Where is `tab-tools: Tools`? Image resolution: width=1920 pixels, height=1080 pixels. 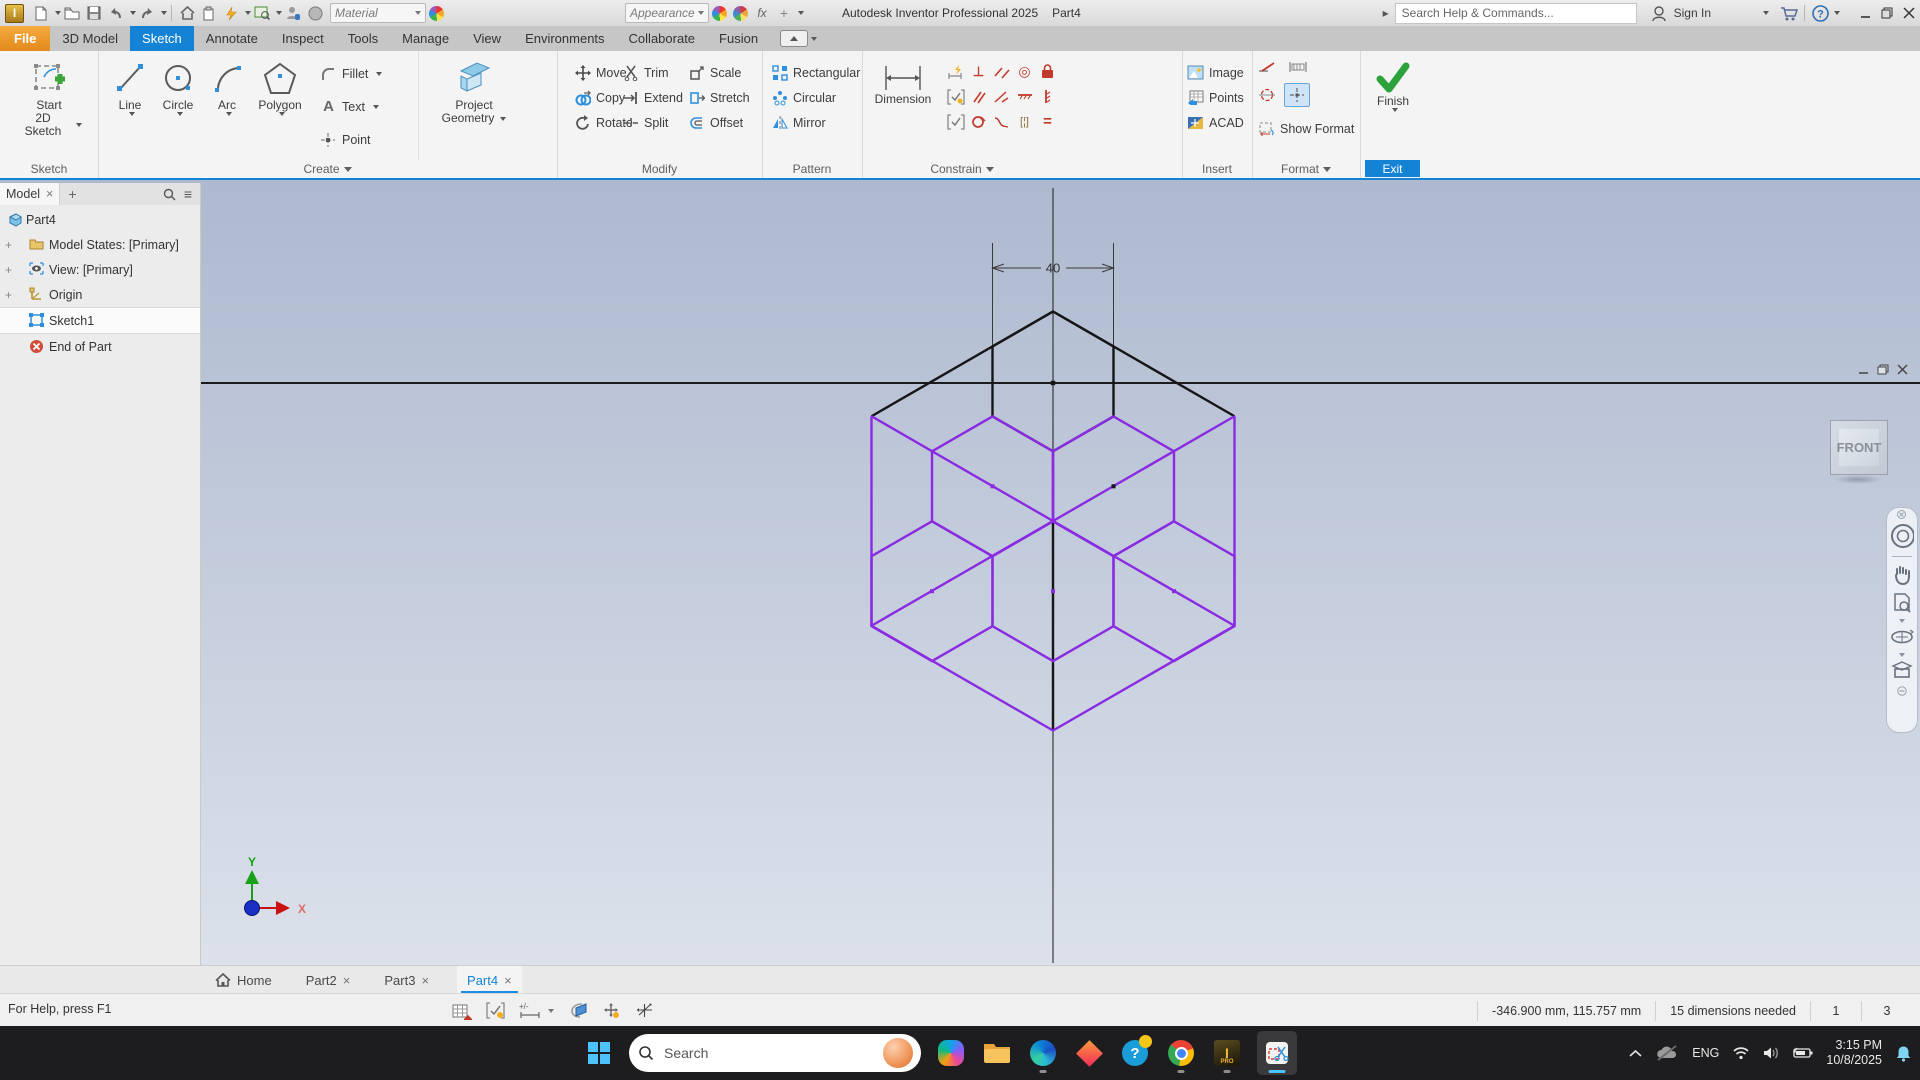 tab-tools: Tools is located at coordinates (363, 38).